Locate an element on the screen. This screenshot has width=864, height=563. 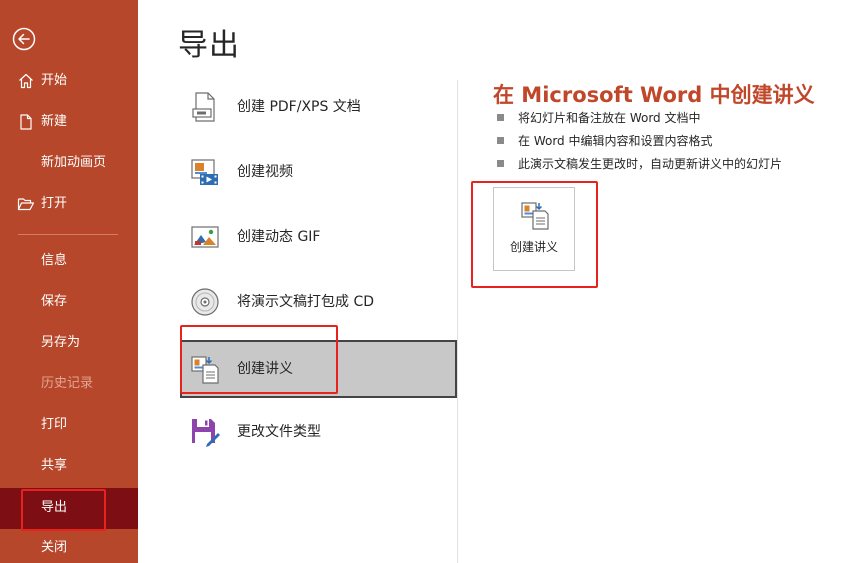
nav-label: 另存为 is located at coordinates (61, 342).